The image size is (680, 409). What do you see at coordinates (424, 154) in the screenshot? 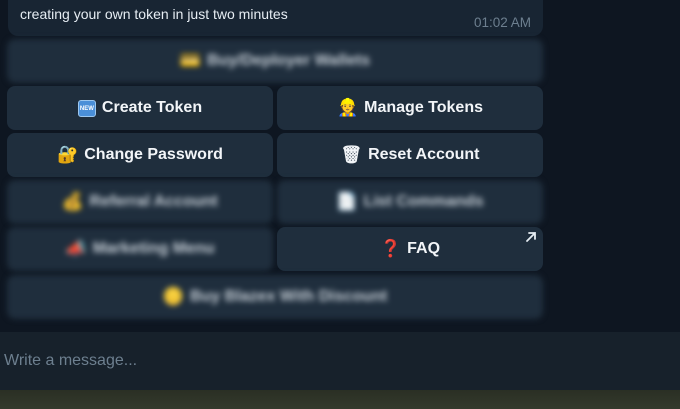
I see `reset-account-label: Reset Account` at bounding box center [424, 154].